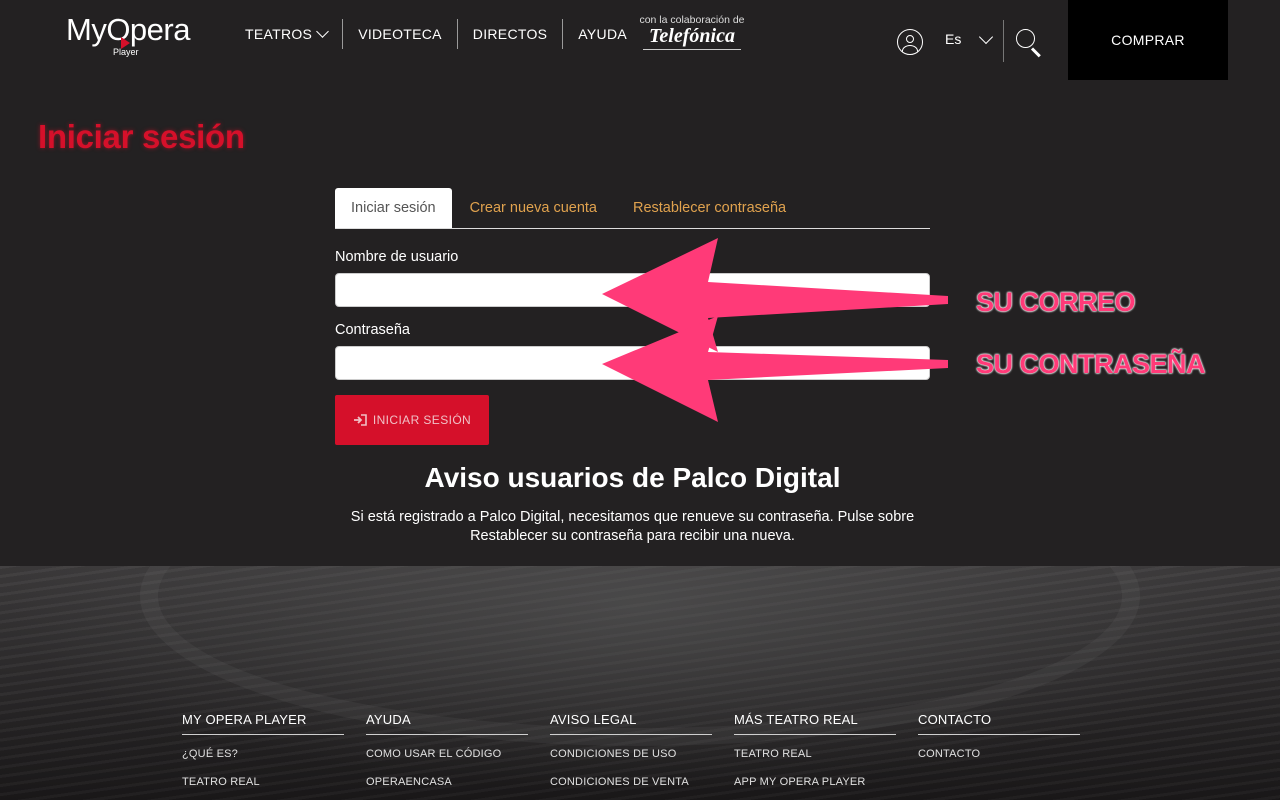  I want to click on footer-column-title: AYUDA, so click(447, 723).